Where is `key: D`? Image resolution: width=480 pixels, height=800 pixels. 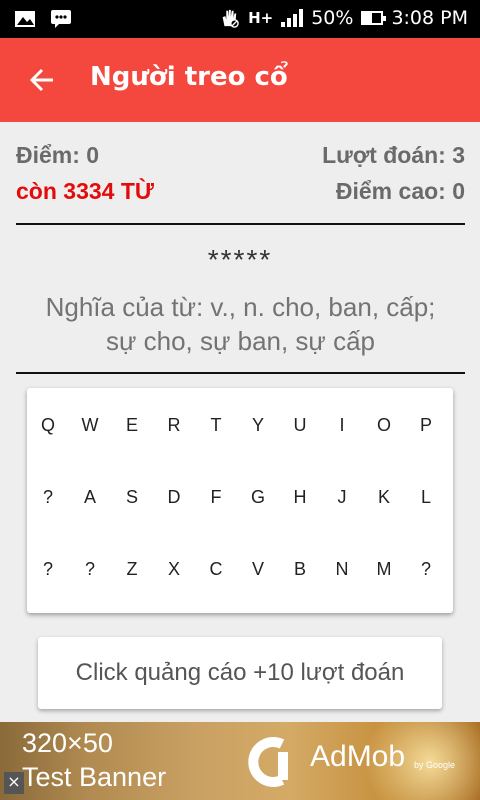
key: D is located at coordinates (174, 497).